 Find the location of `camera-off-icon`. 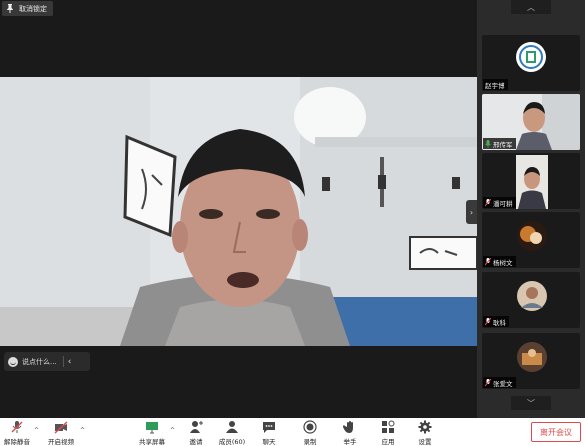

camera-off-icon is located at coordinates (61, 427).